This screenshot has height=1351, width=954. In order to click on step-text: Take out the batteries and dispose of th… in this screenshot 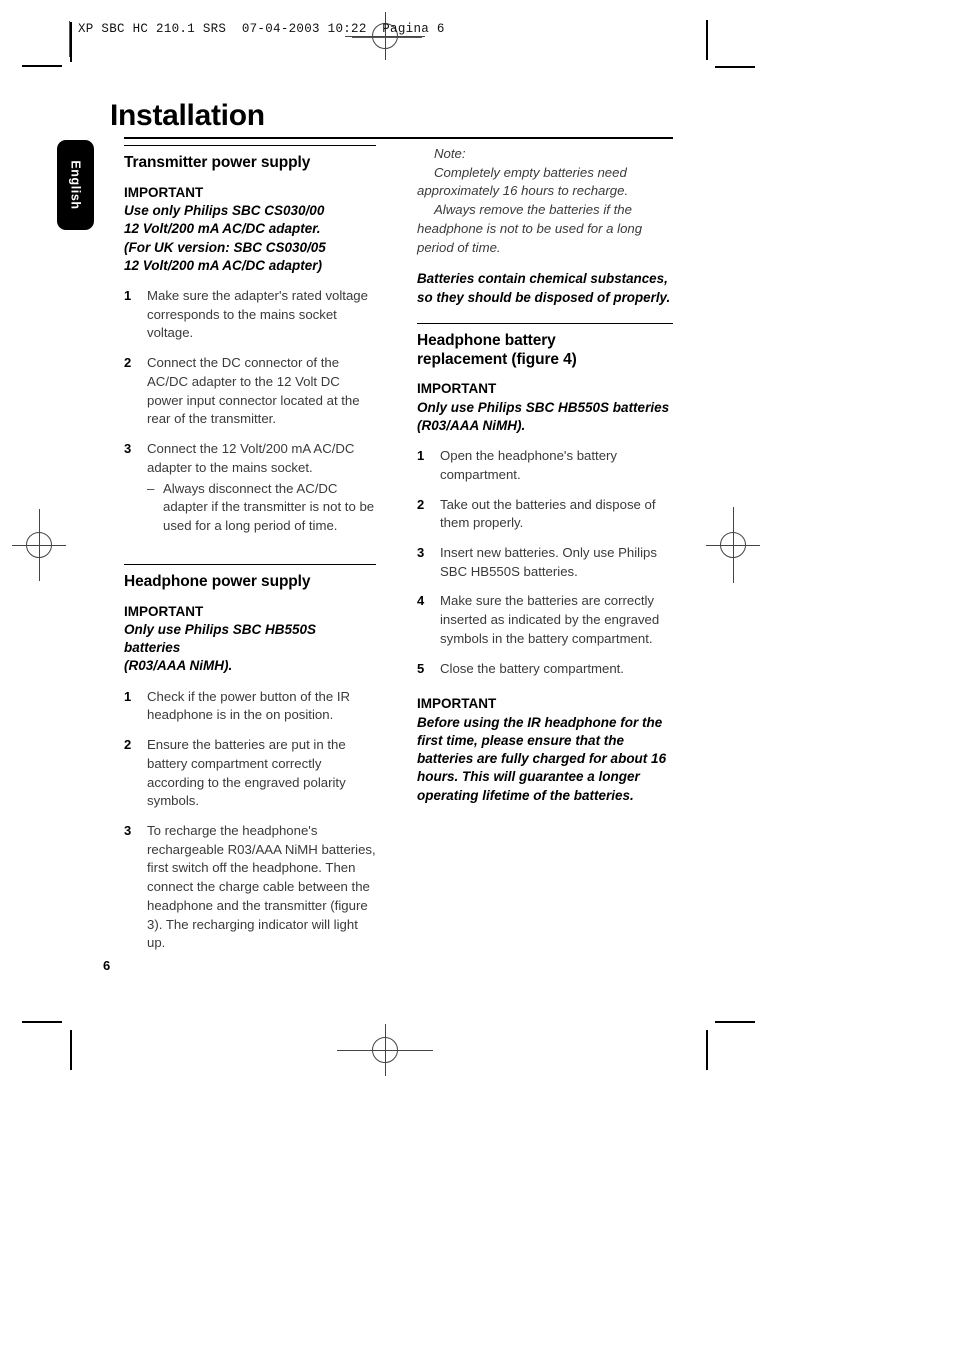, I will do `click(548, 513)`.